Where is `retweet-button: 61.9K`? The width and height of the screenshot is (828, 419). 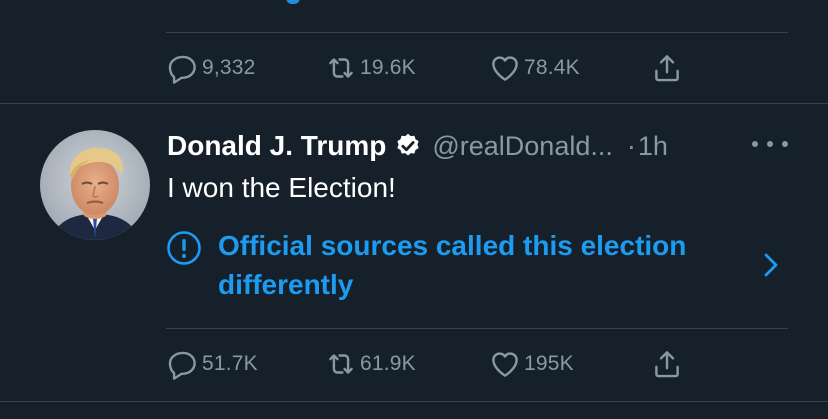 retweet-button: 61.9K is located at coordinates (370, 364).